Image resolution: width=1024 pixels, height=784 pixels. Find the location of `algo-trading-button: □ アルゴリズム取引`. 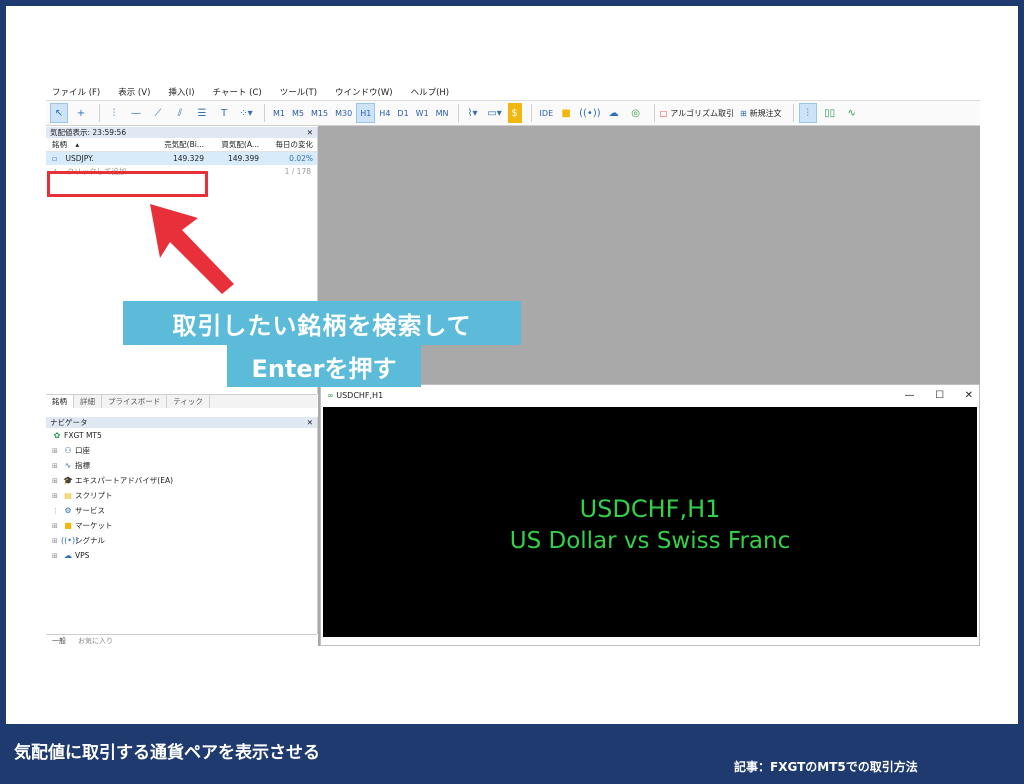

algo-trading-button: □ アルゴリズム取引 is located at coordinates (697, 113).